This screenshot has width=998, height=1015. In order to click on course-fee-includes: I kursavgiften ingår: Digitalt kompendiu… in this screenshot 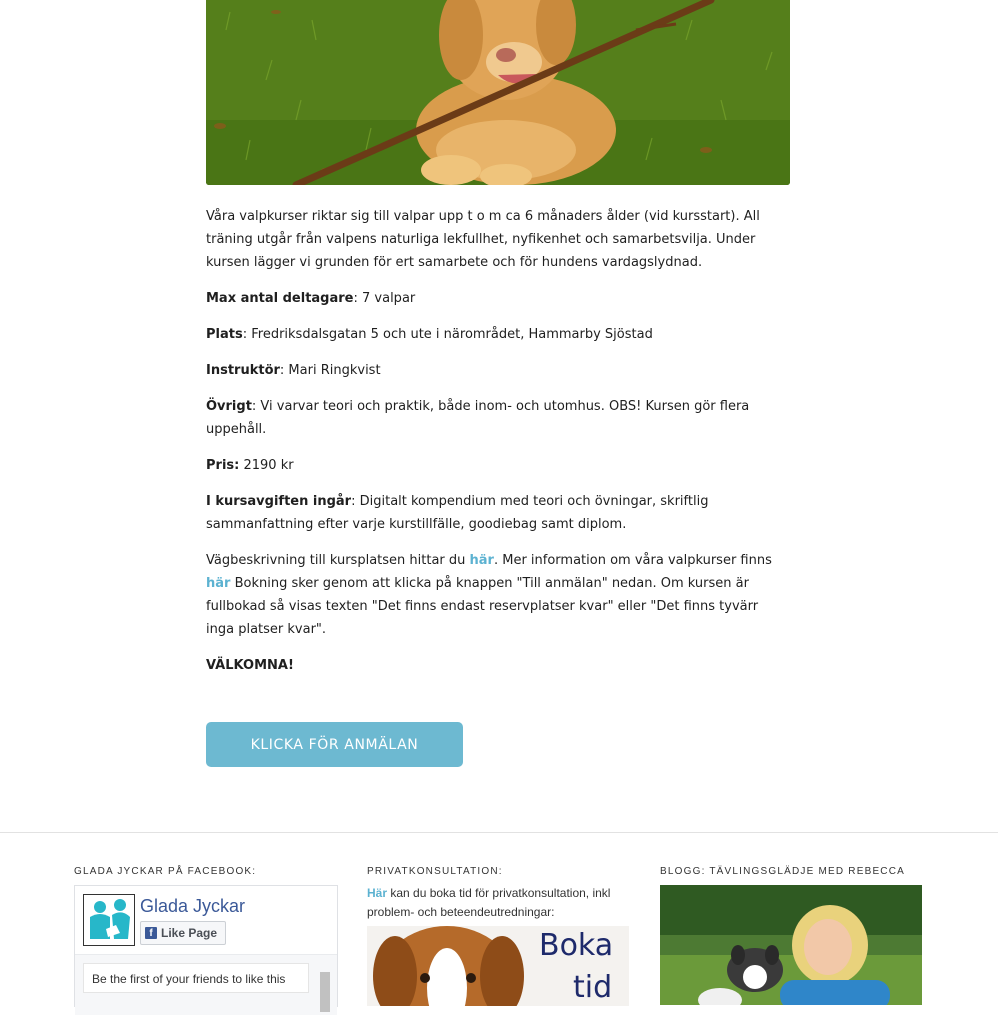, I will do `click(498, 513)`.